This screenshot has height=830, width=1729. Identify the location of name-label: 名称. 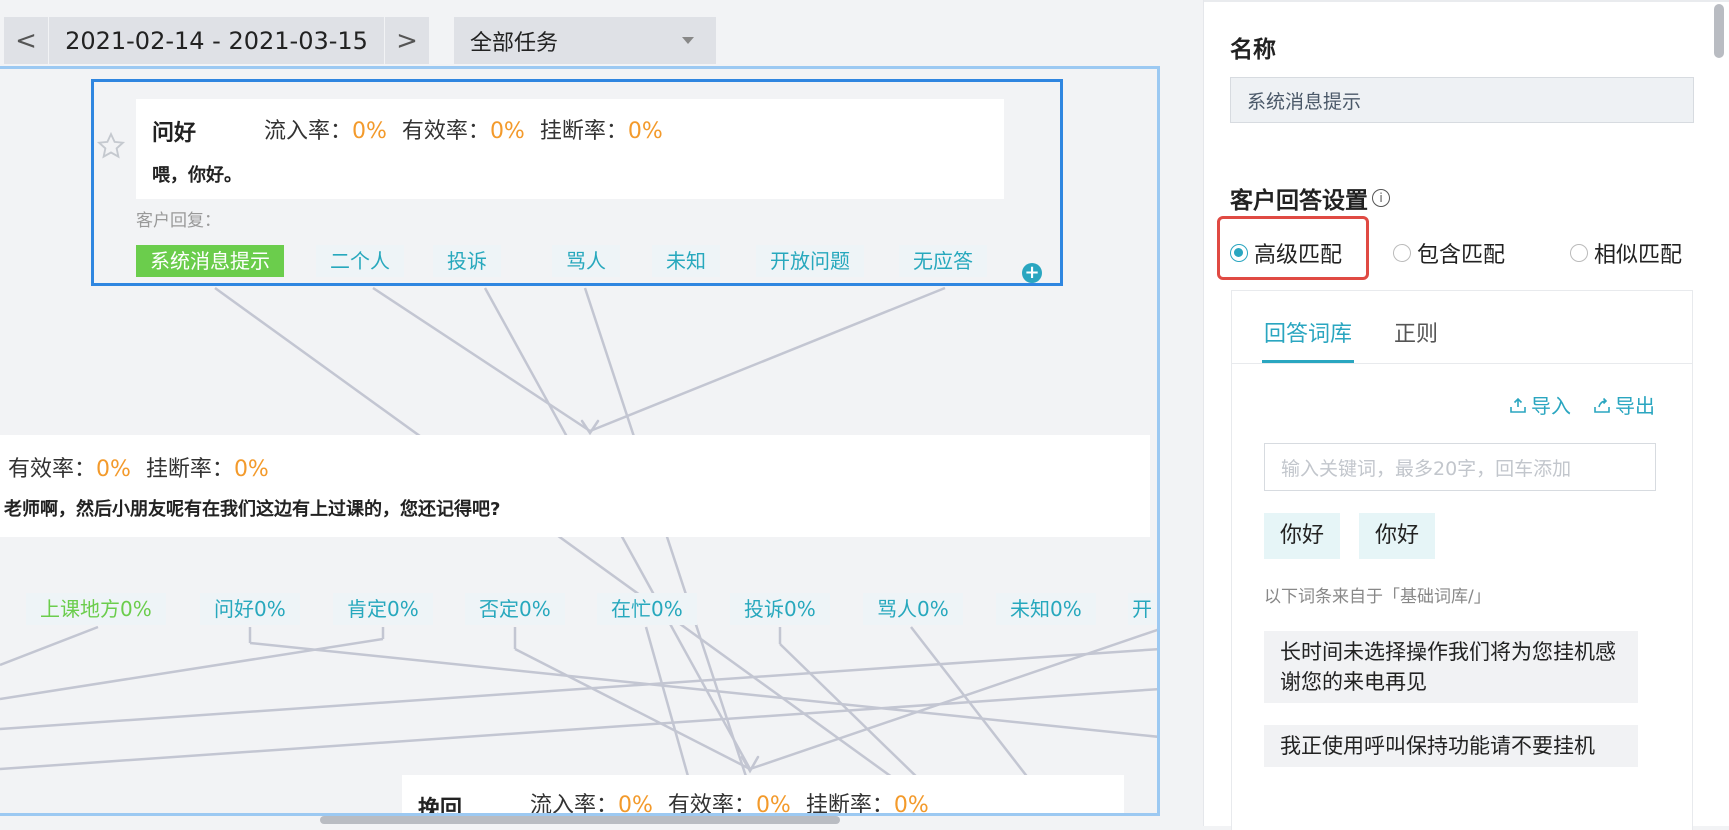
(1253, 50).